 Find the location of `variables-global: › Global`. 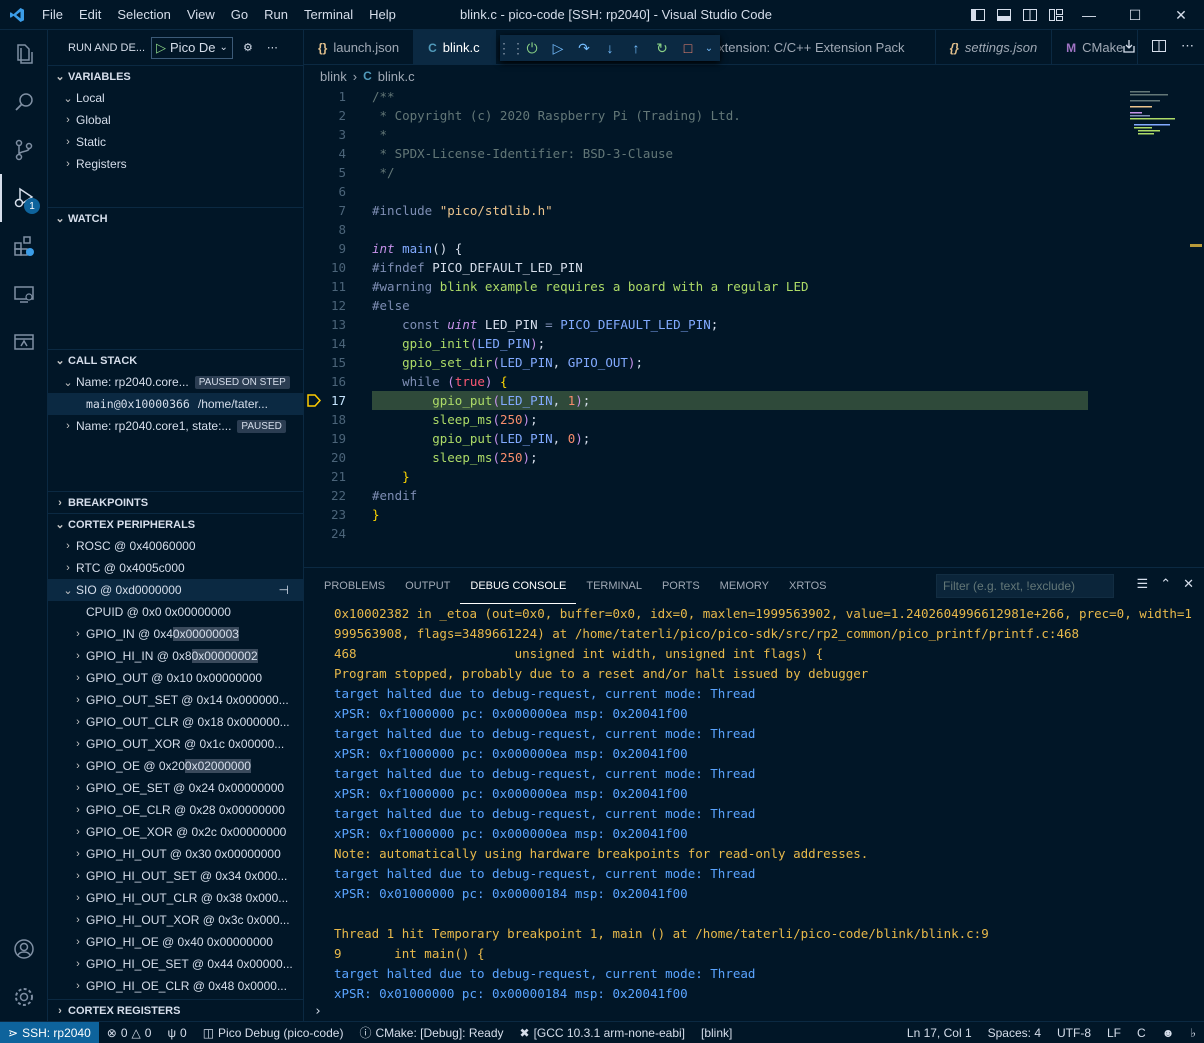

variables-global: › Global is located at coordinates (175, 120).